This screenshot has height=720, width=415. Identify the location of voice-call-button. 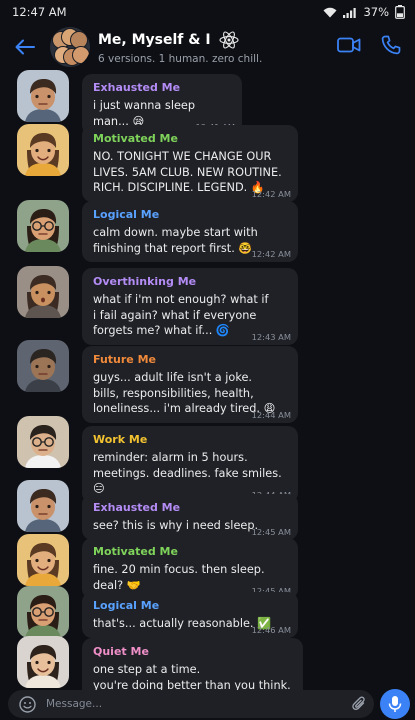
(391, 47).